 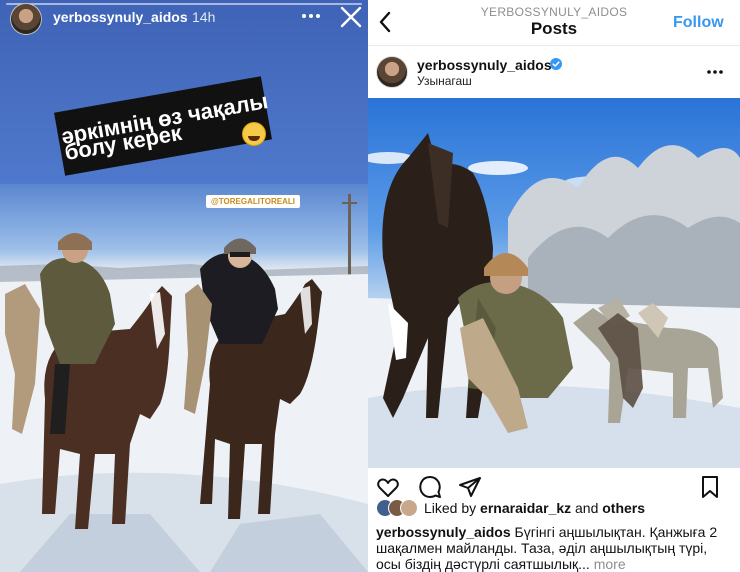 I want to click on liked-by-others: others, so click(x=623, y=508).